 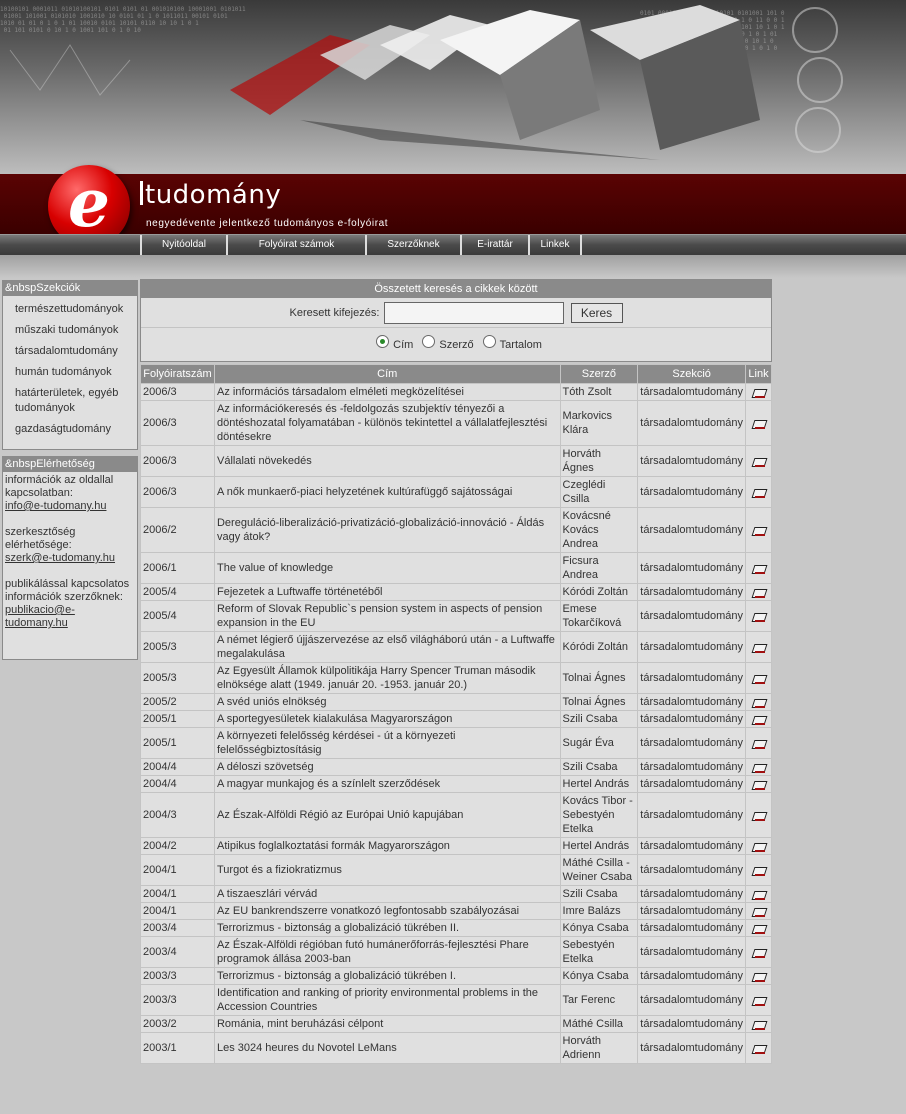 I want to click on cell-issue: 2006/1, so click(x=177, y=568).